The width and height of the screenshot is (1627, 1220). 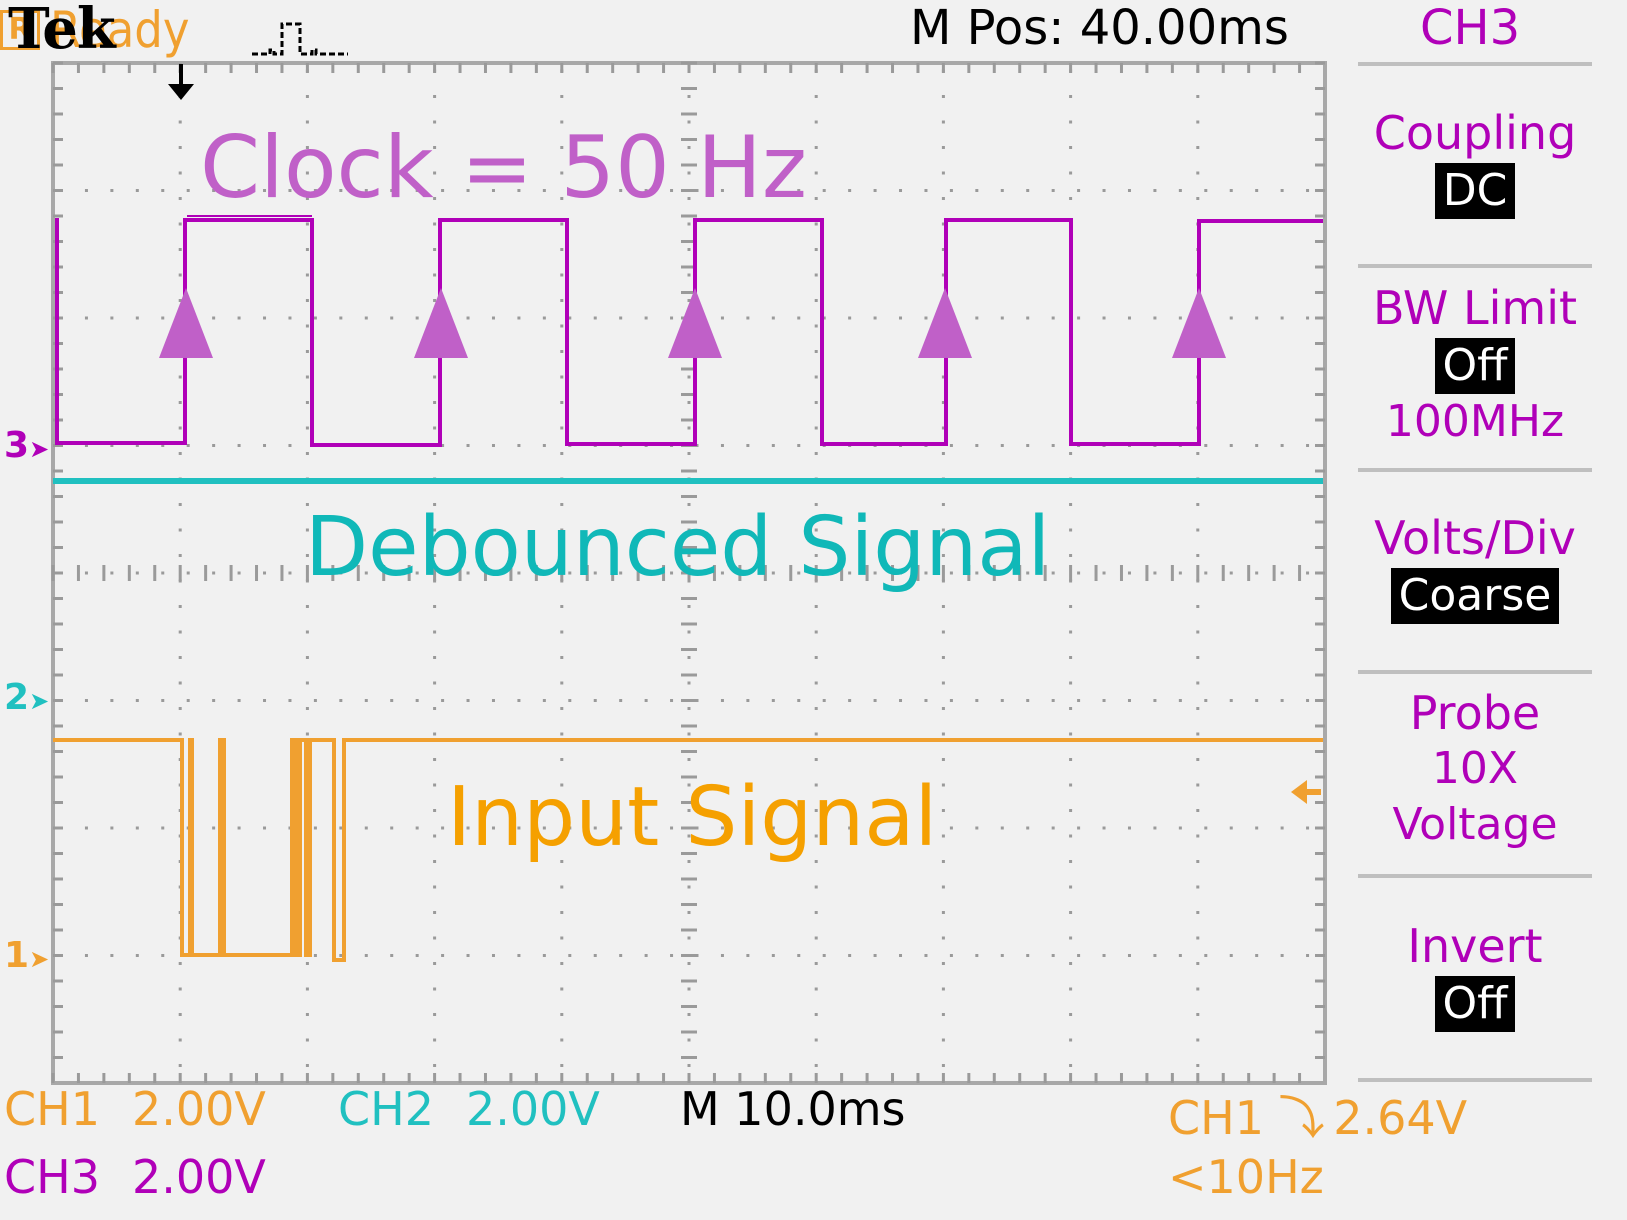 What do you see at coordinates (1475, 975) in the screenshot?
I see `menu-invert: Invert Off` at bounding box center [1475, 975].